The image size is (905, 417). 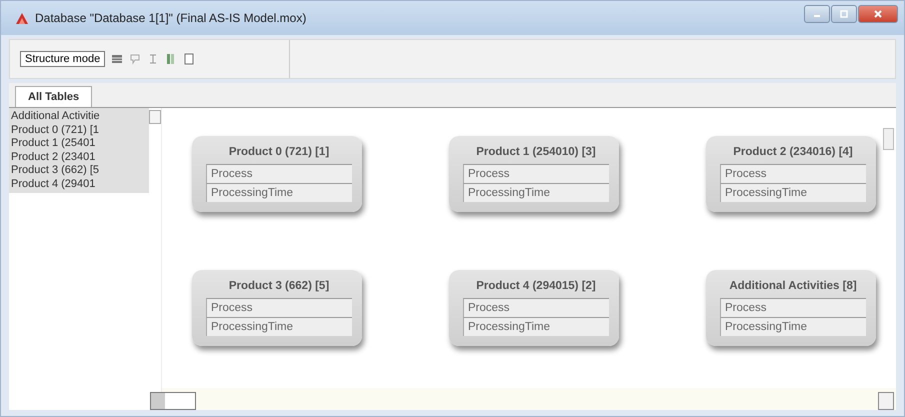 I want to click on tab: All Tables, so click(x=53, y=96).